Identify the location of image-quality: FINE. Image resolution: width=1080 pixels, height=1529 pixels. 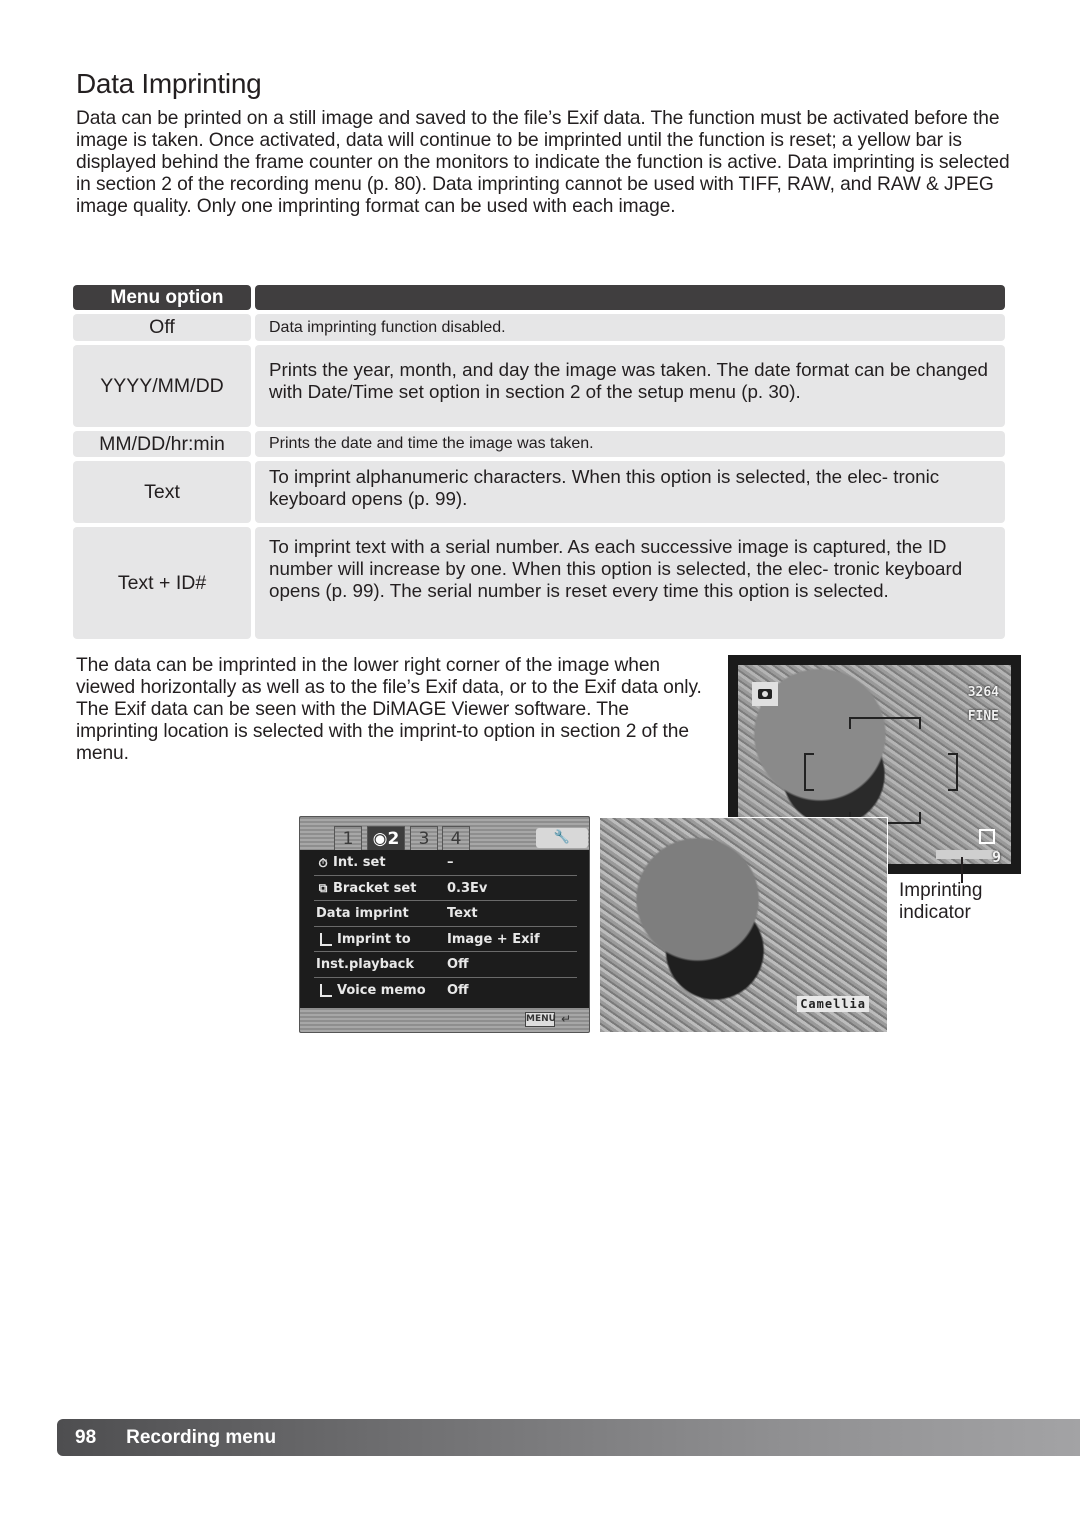
(983, 716).